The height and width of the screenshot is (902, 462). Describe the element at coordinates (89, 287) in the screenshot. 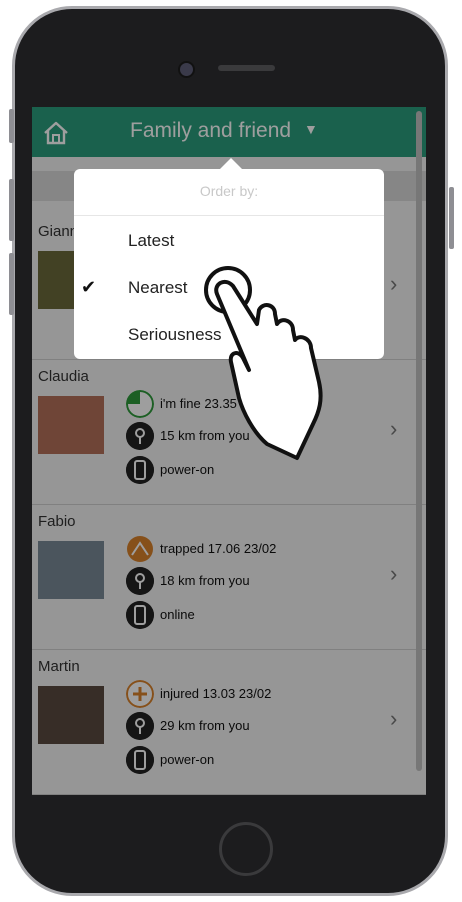

I see `checkmark-icon: ✔` at that location.